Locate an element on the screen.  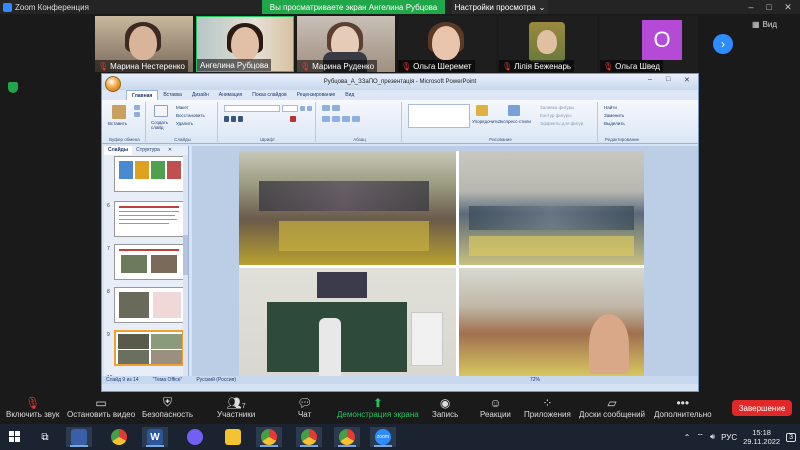
view-button: ▦ Вид is located at coordinates (764, 24).